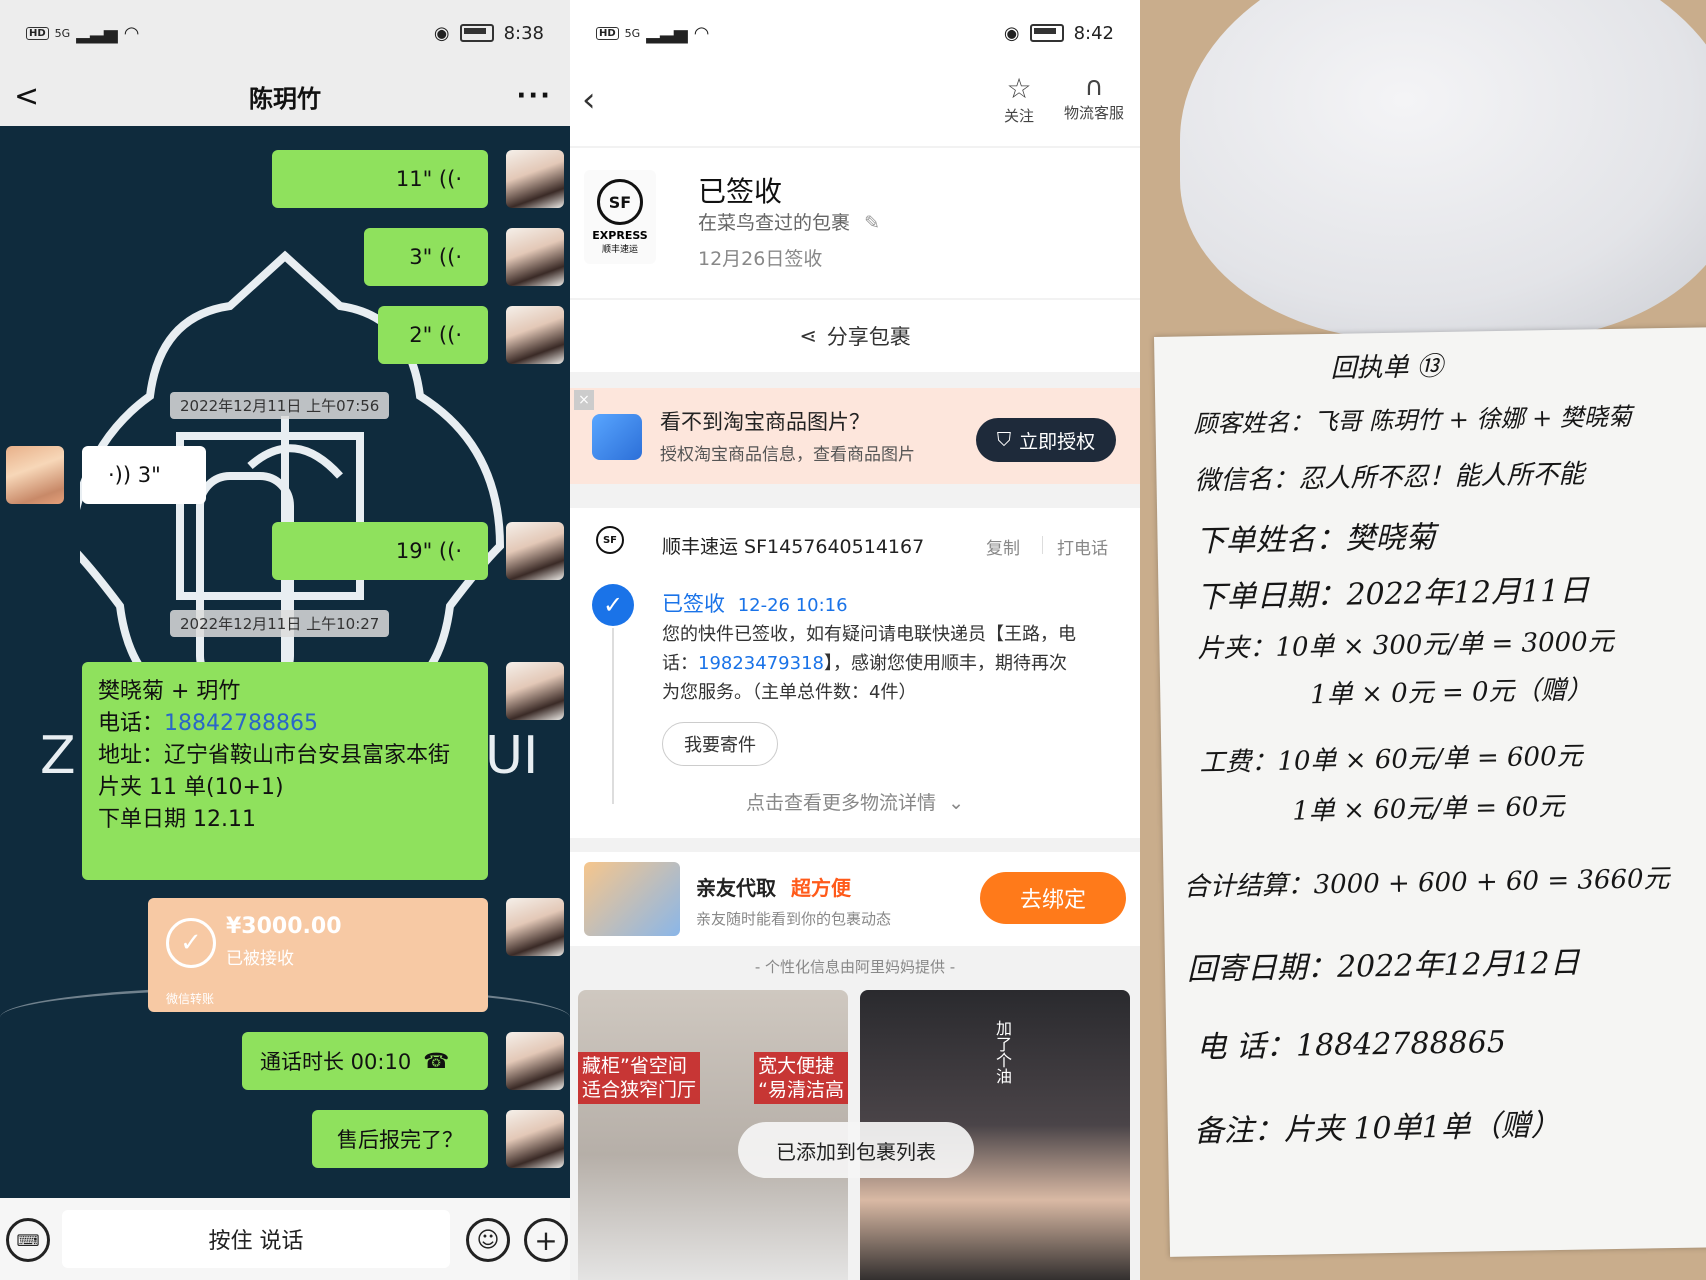  Describe the element at coordinates (534, 96) in the screenshot. I see `more-icon: ···` at that location.